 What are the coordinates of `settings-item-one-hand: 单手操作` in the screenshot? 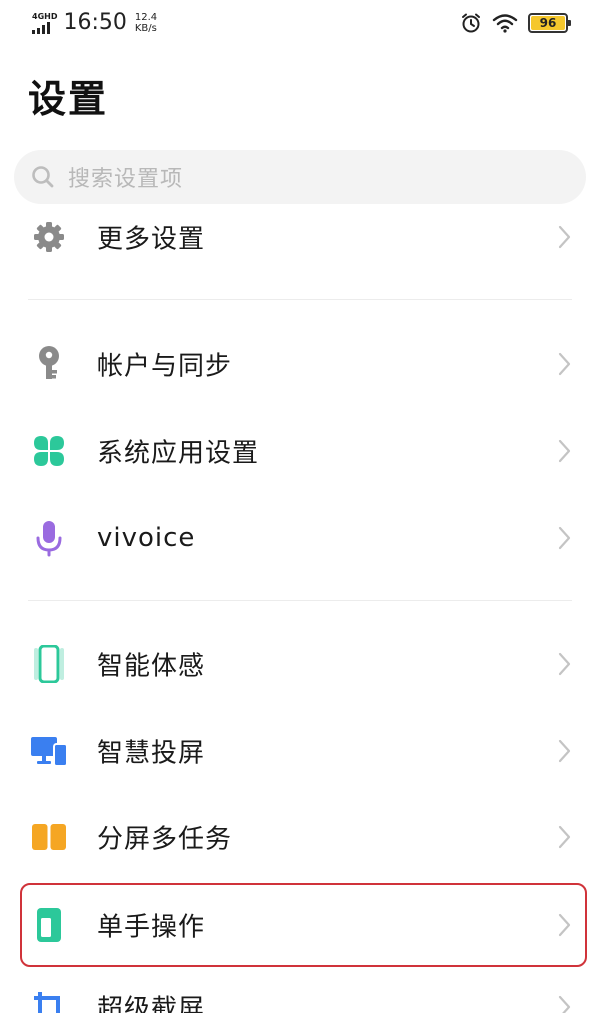 It's located at (300, 925).